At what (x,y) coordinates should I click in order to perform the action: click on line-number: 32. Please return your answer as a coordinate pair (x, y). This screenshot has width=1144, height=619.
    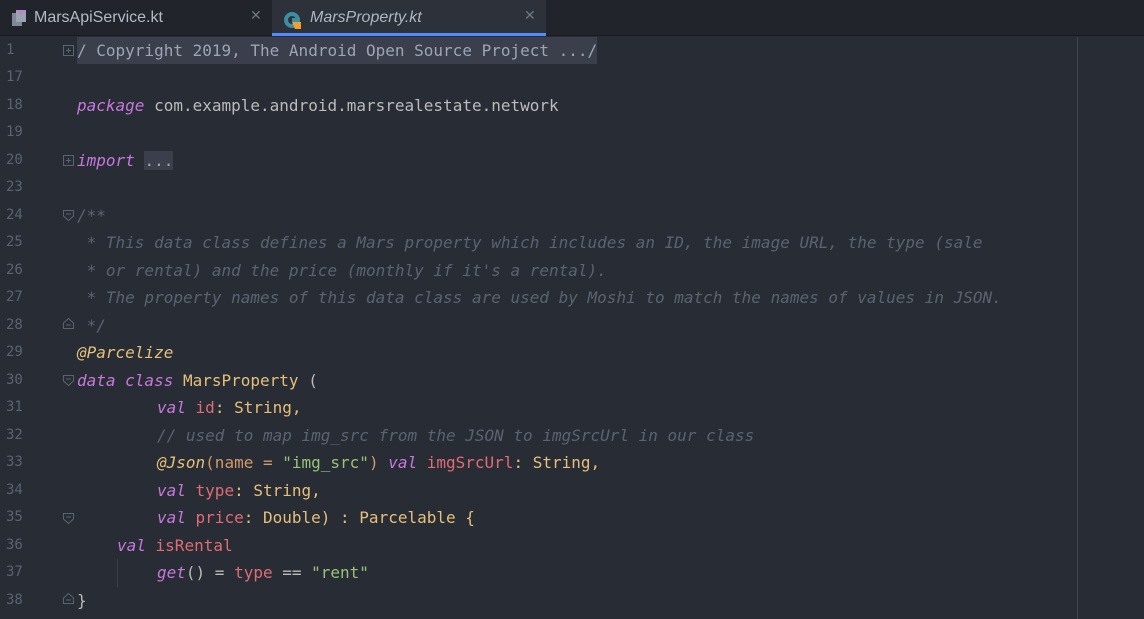
    Looking at the image, I should click on (14, 435).